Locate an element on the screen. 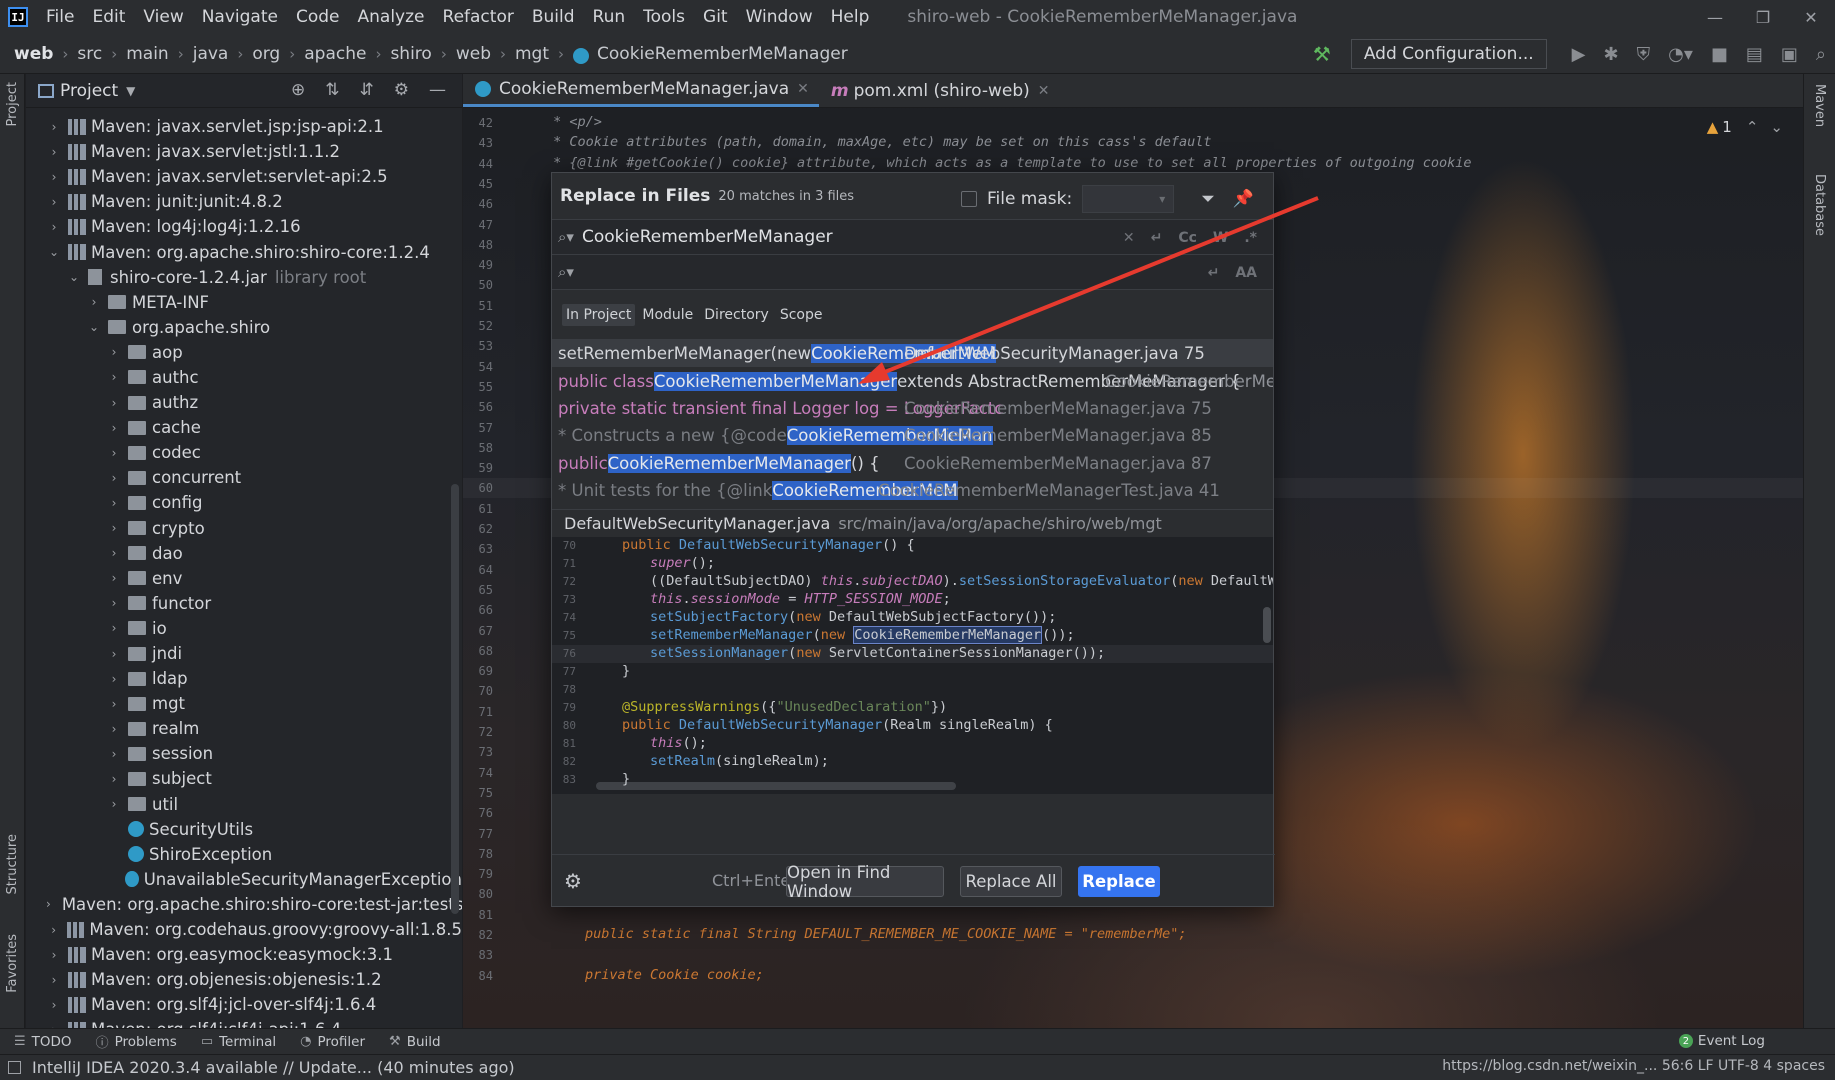  debug-icon: ✱ is located at coordinates (1611, 54).